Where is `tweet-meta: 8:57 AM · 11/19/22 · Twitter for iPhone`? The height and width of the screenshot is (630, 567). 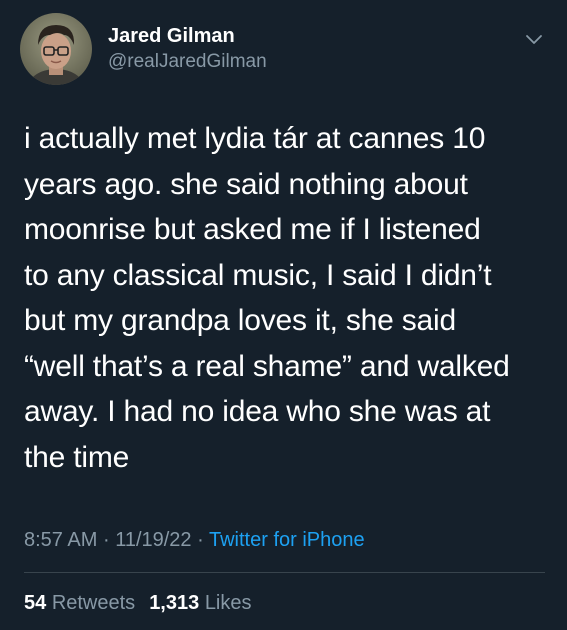 tweet-meta: 8:57 AM · 11/19/22 · Twitter for iPhone is located at coordinates (194, 540).